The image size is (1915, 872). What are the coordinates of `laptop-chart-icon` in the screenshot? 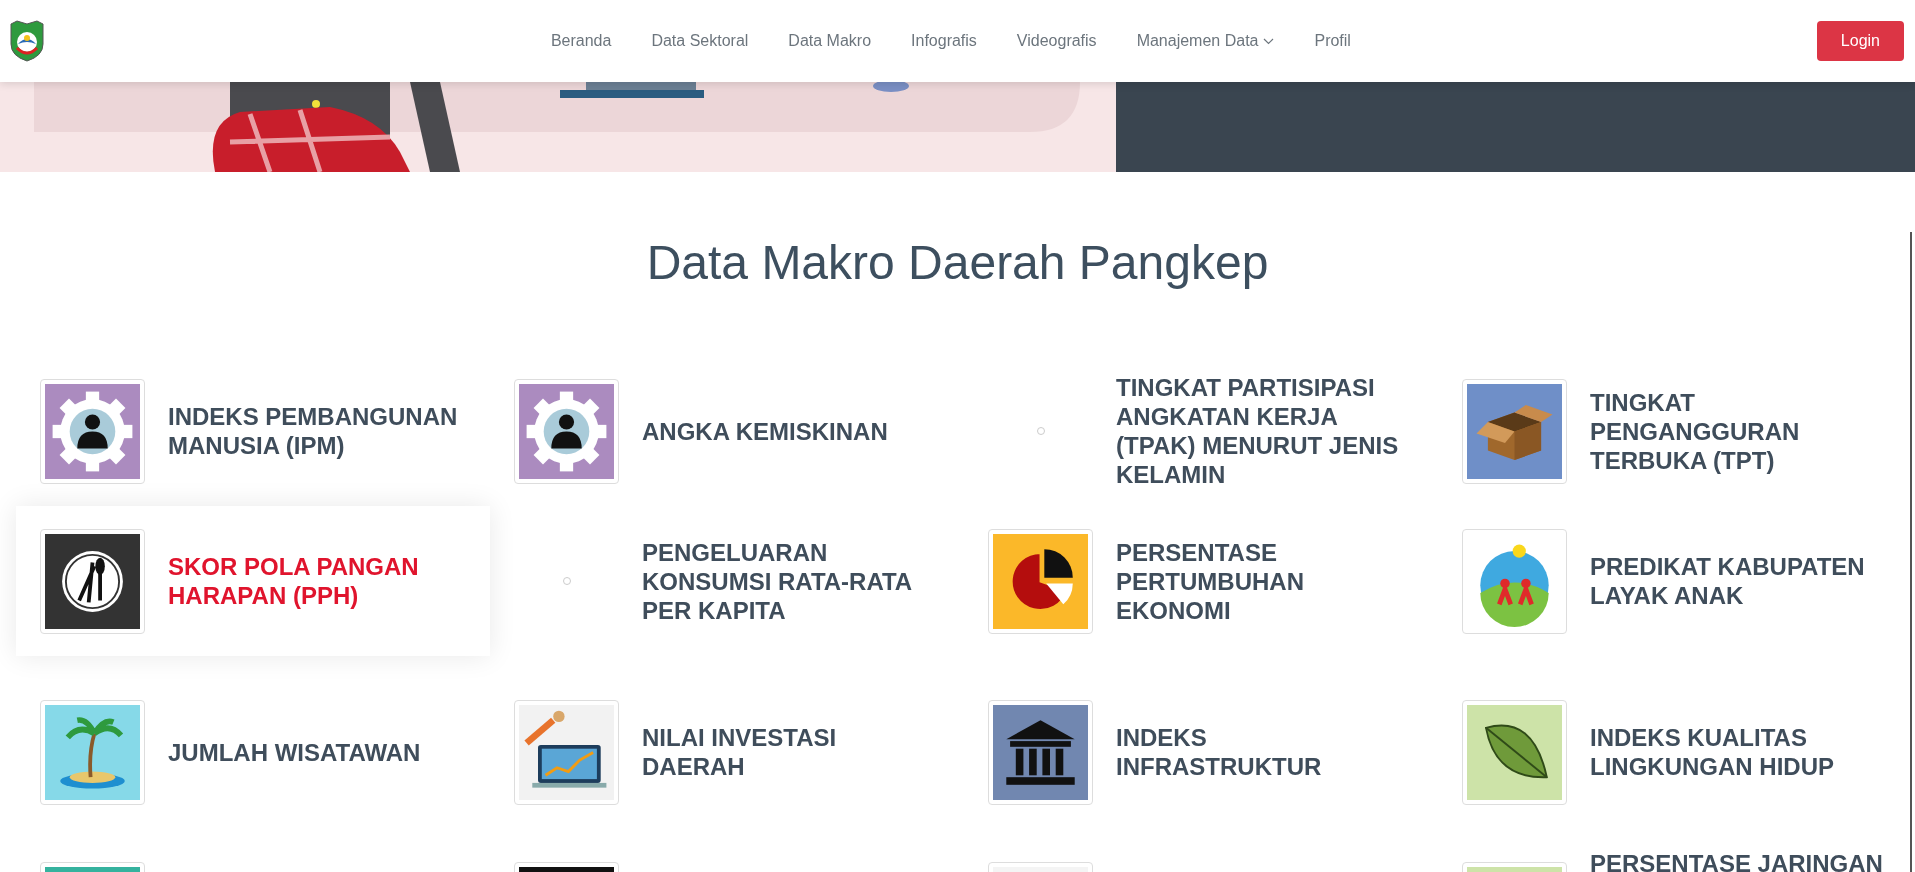 It's located at (566, 752).